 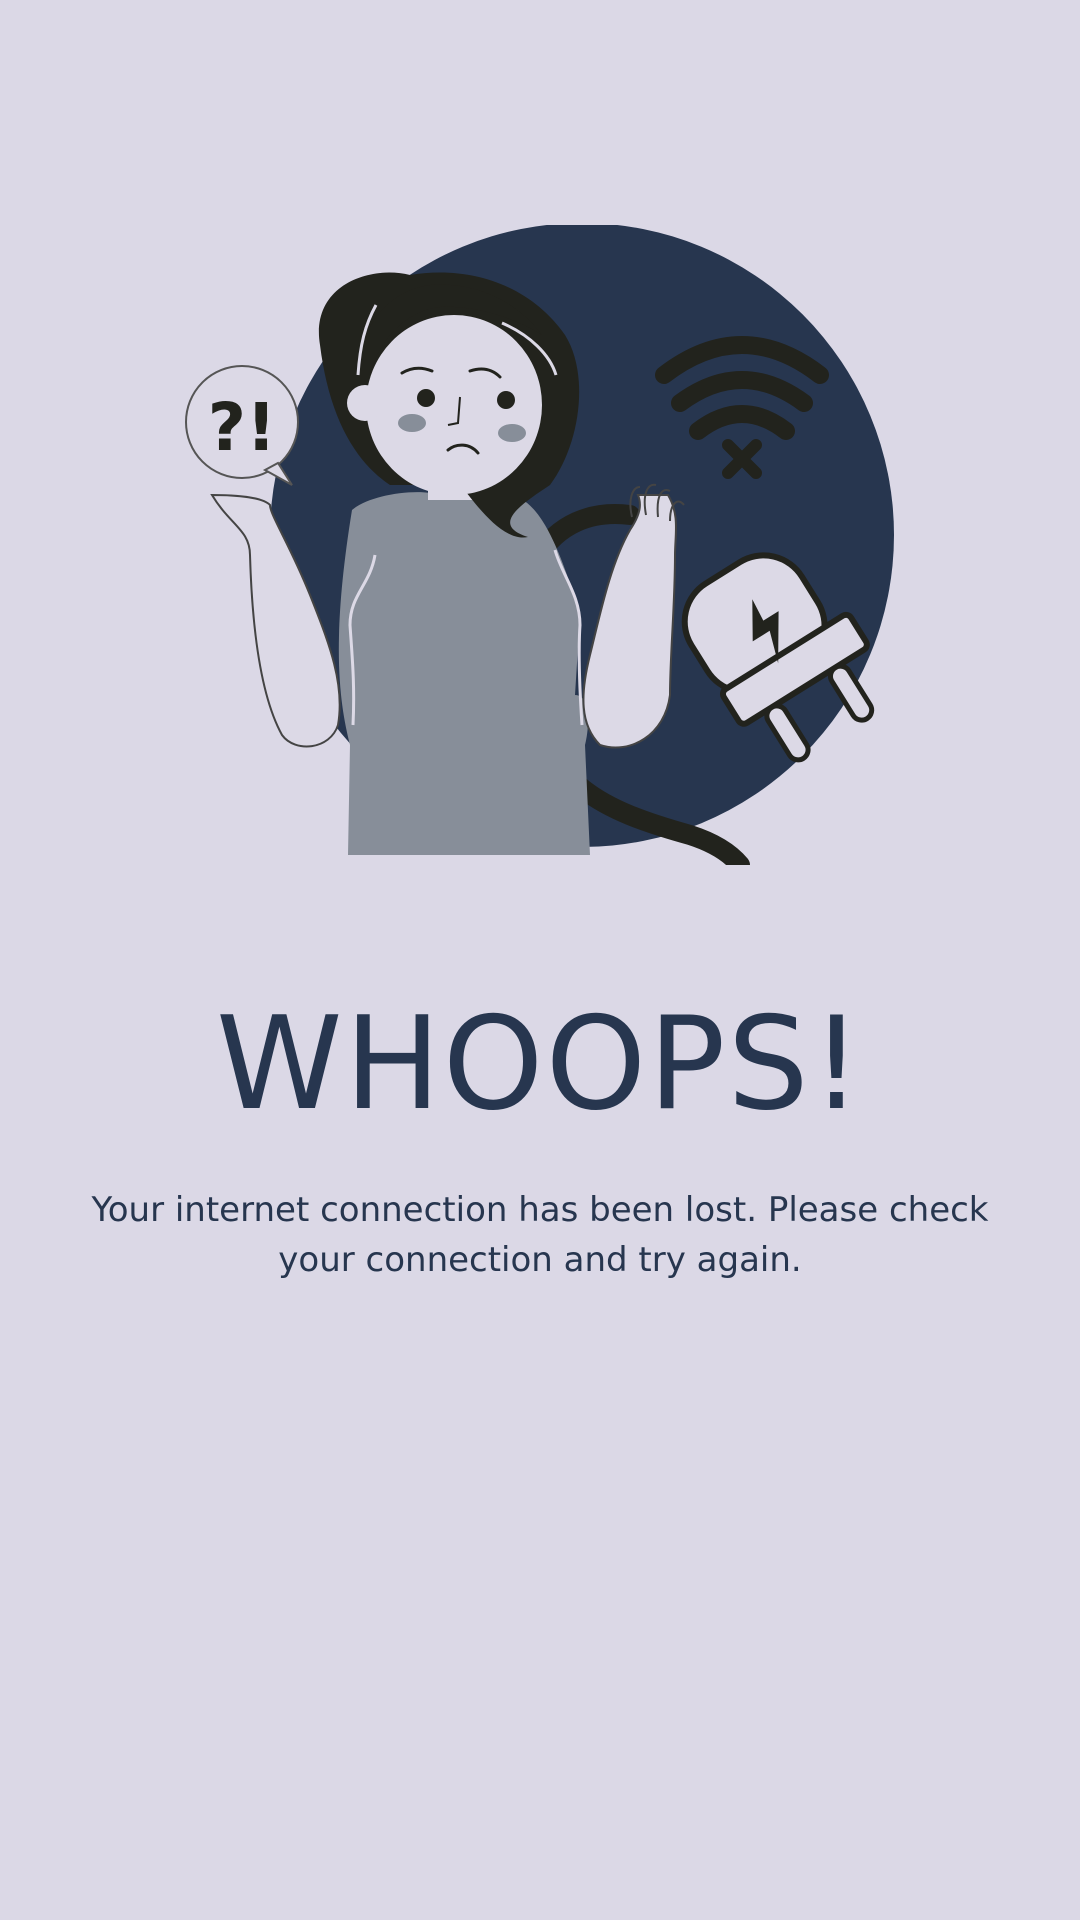 I want to click on speech-bubble-text: ?!, so click(x=242, y=427).